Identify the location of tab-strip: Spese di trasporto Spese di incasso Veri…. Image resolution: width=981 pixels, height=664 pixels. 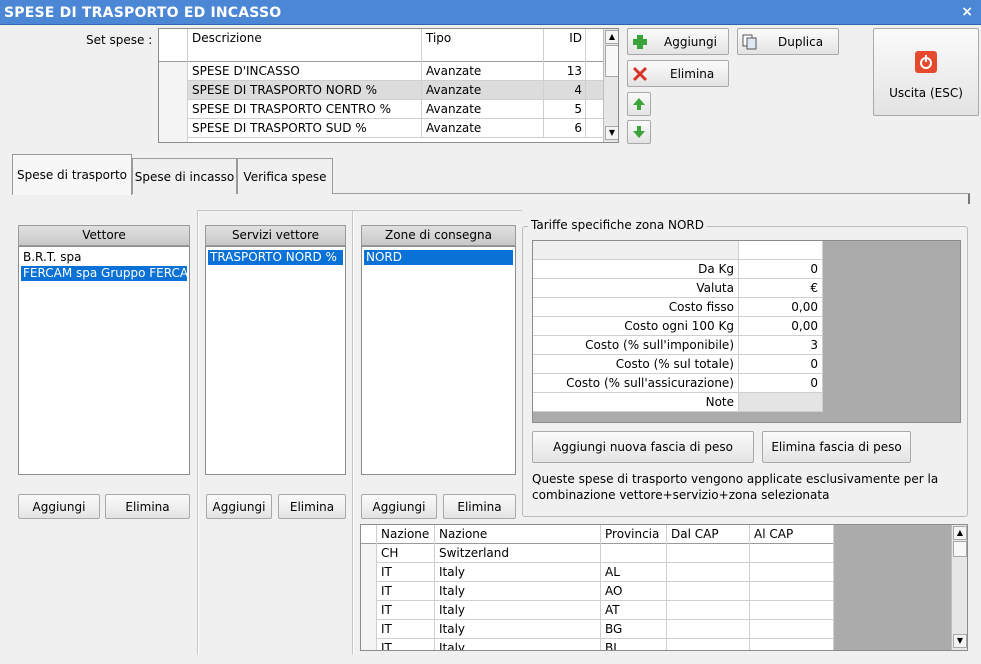
(491, 174).